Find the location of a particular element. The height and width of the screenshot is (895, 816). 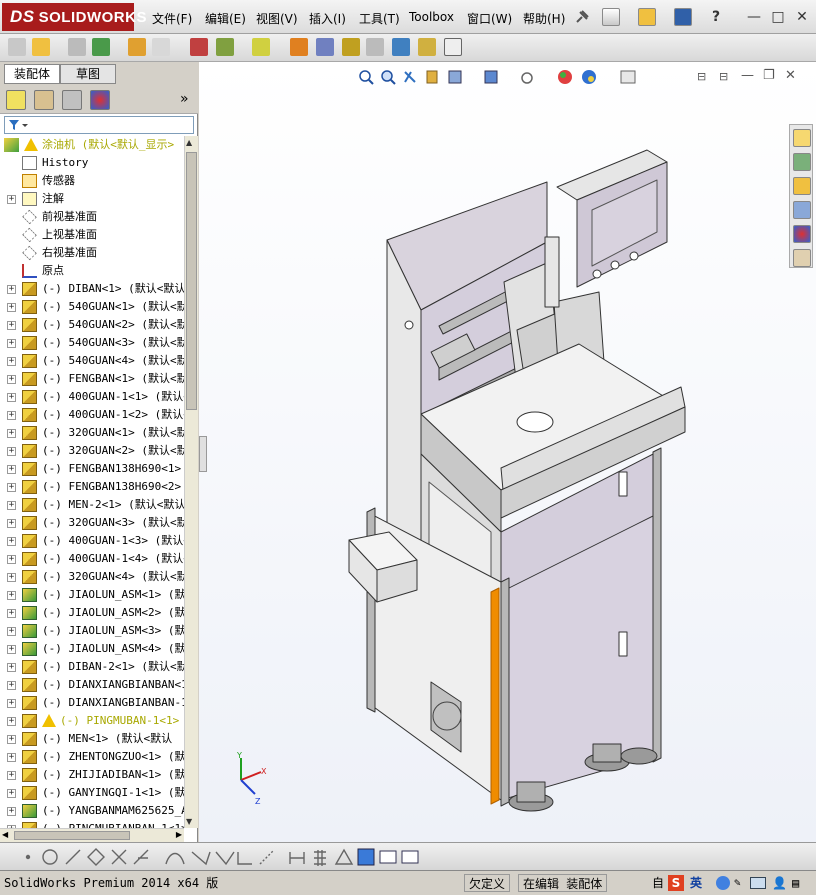

interference-icon is located at coordinates (299, 47).